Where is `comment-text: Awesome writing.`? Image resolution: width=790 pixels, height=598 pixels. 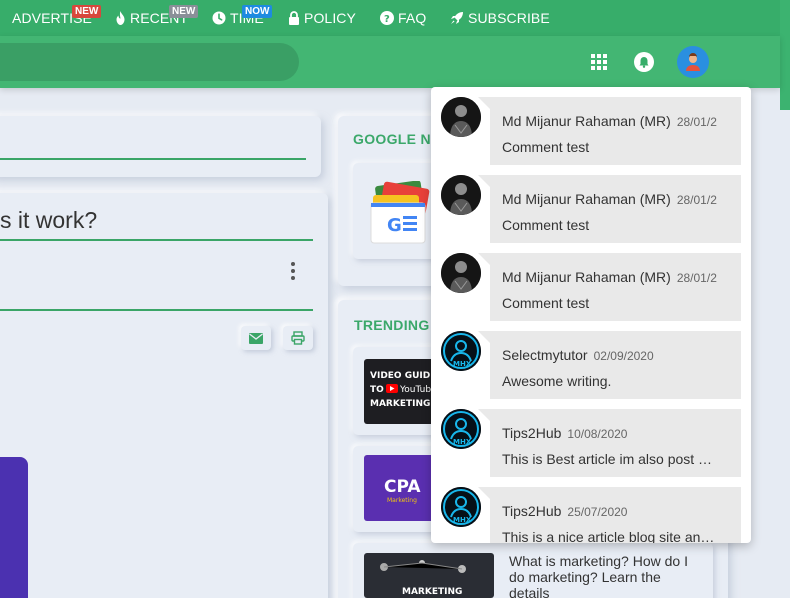
comment-text: Awesome writing. is located at coordinates (557, 381).